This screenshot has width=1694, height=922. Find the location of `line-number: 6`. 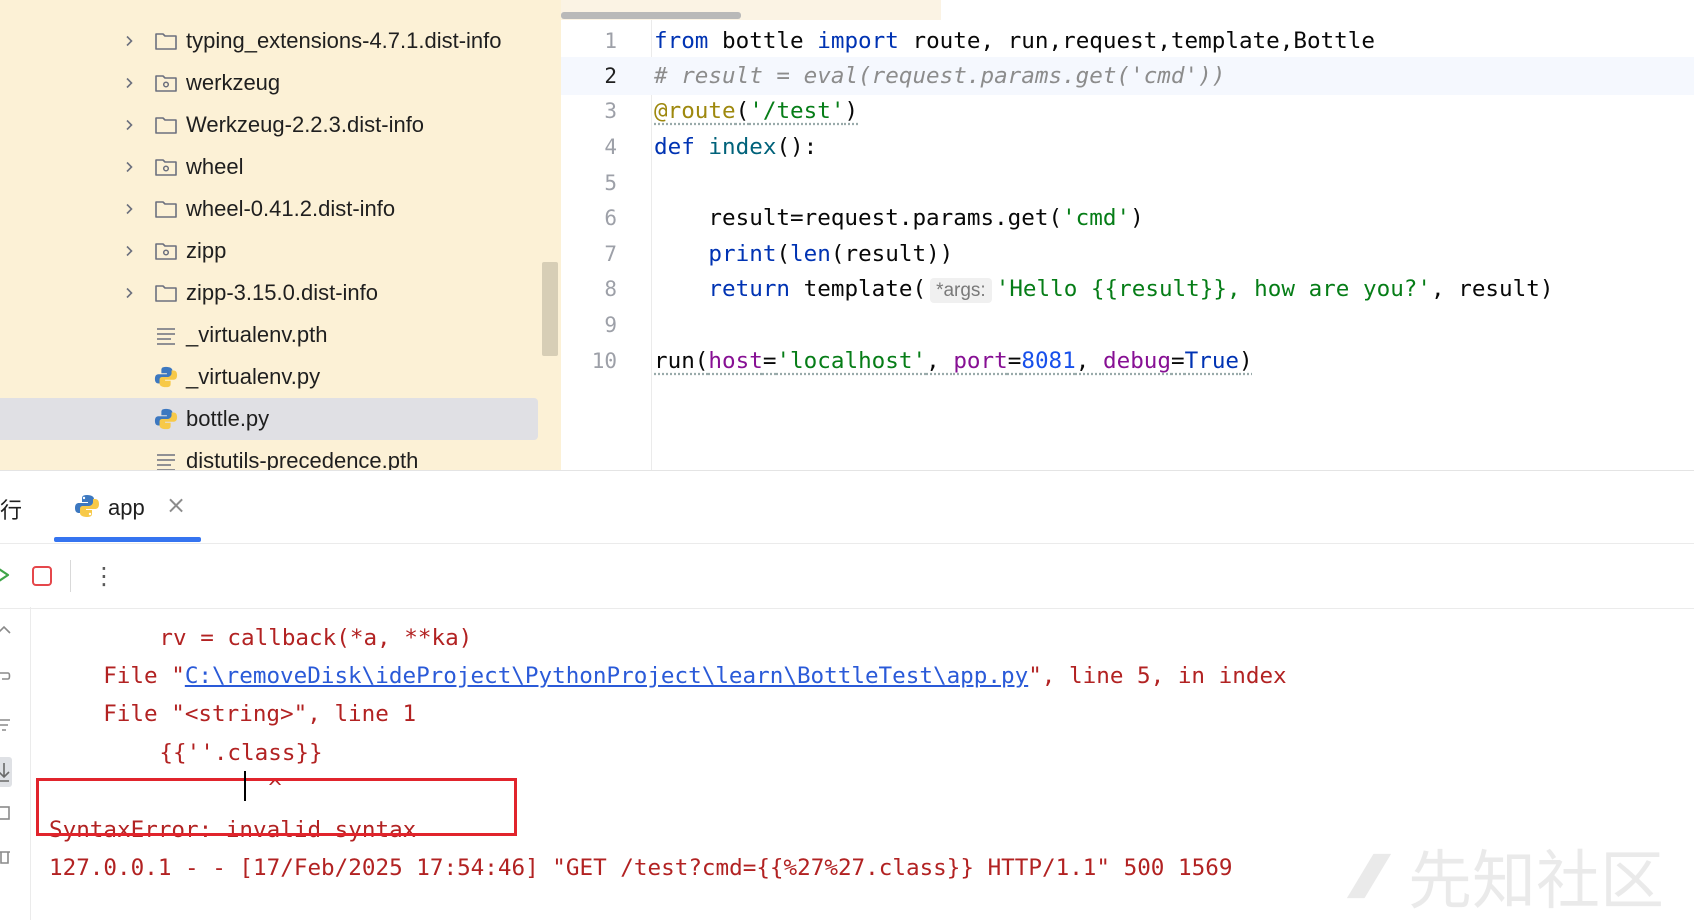

line-number: 6 is located at coordinates (610, 218).